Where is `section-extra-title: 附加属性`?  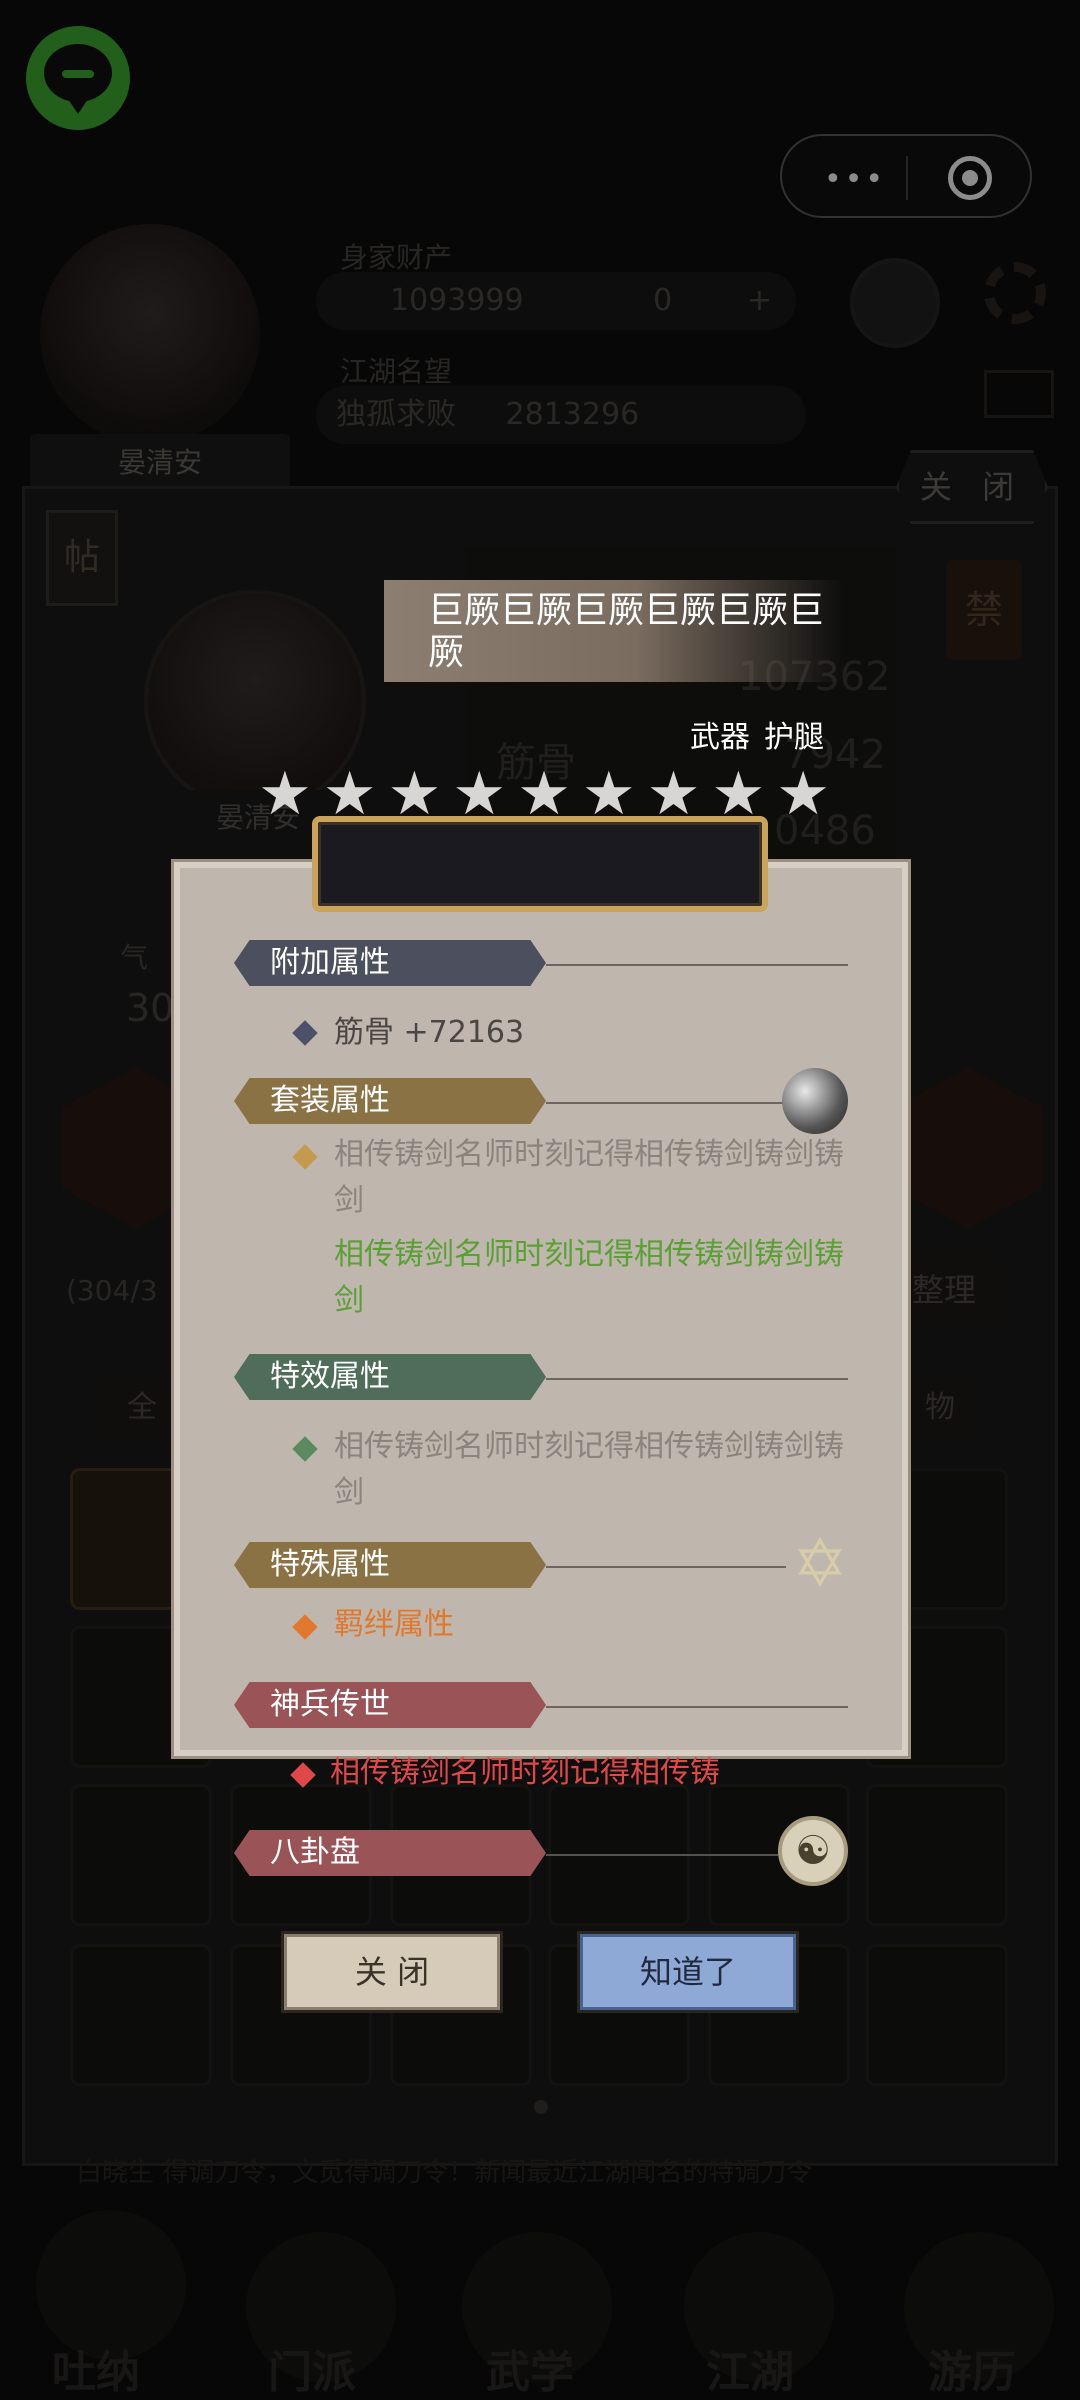
section-extra-title: 附加属性 is located at coordinates (390, 963).